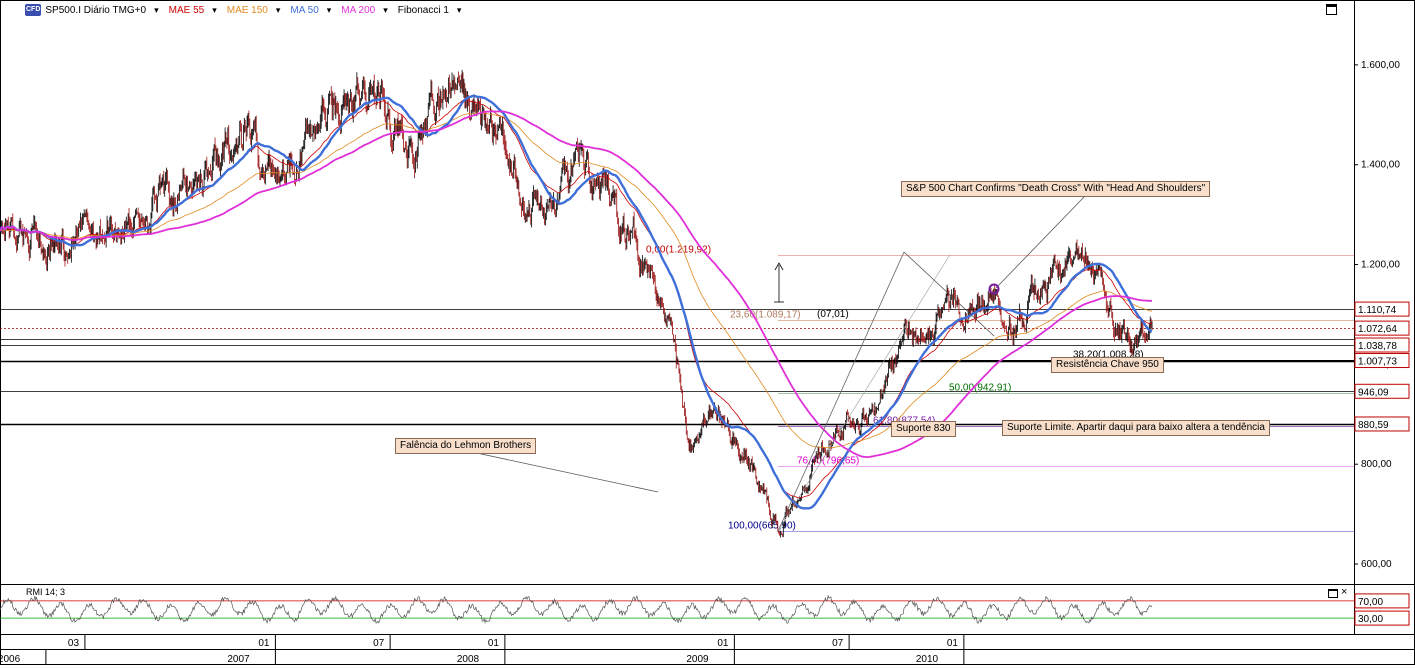 Image resolution: width=1415 pixels, height=668 pixels. I want to click on year-axis-label: 2007, so click(238, 659).